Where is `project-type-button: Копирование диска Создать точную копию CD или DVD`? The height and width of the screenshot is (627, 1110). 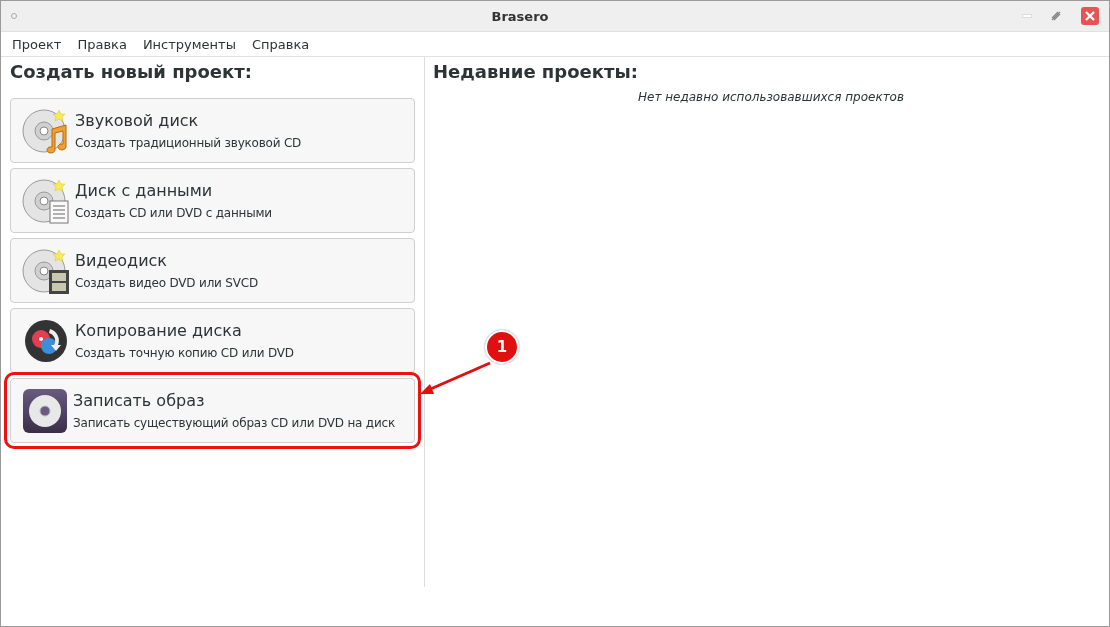
project-type-button: Копирование диска Создать точную копию CD или DVD is located at coordinates (212, 340).